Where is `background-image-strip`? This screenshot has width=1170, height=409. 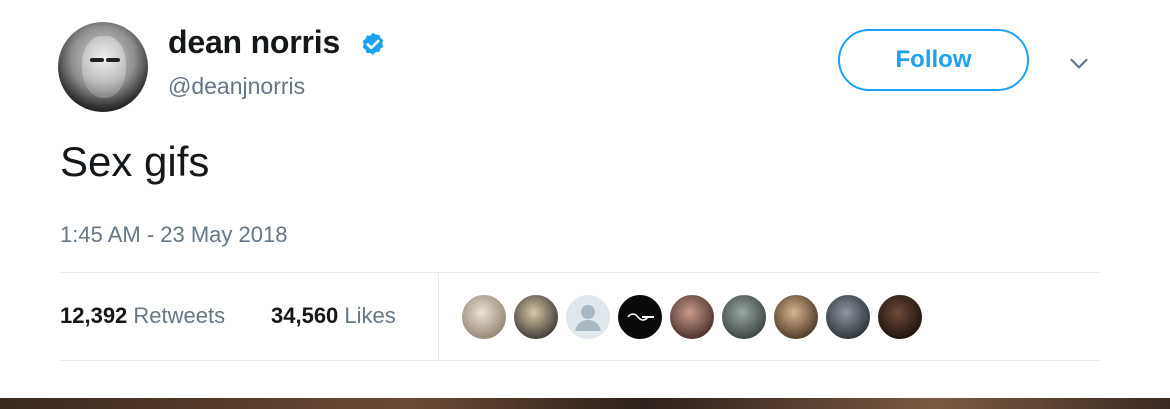
background-image-strip is located at coordinates (585, 403).